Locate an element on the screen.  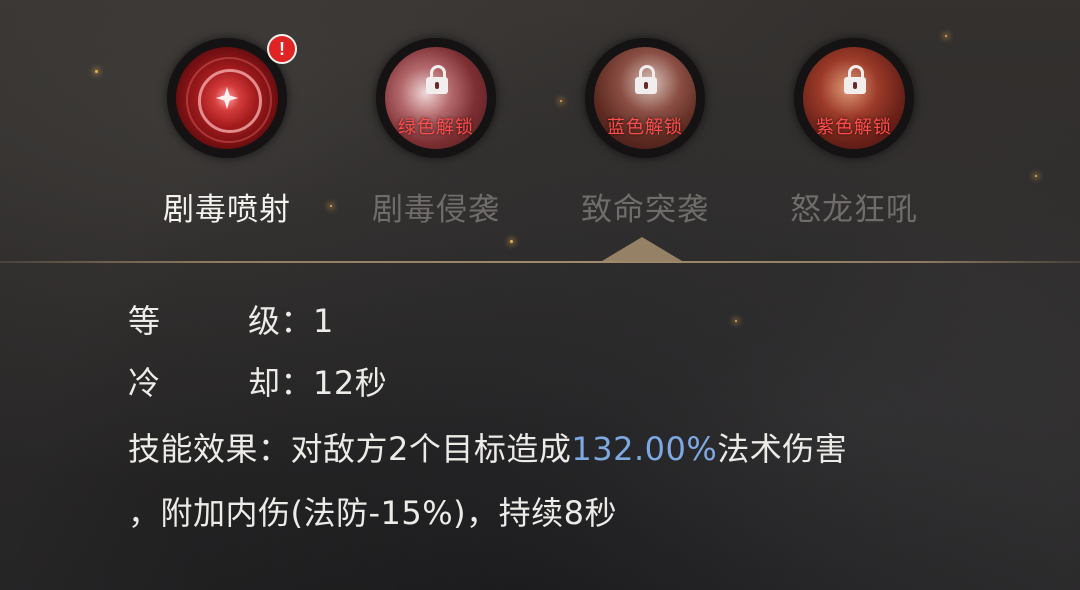
skill-name: 怒龙狂吼 is located at coordinates (854, 210).